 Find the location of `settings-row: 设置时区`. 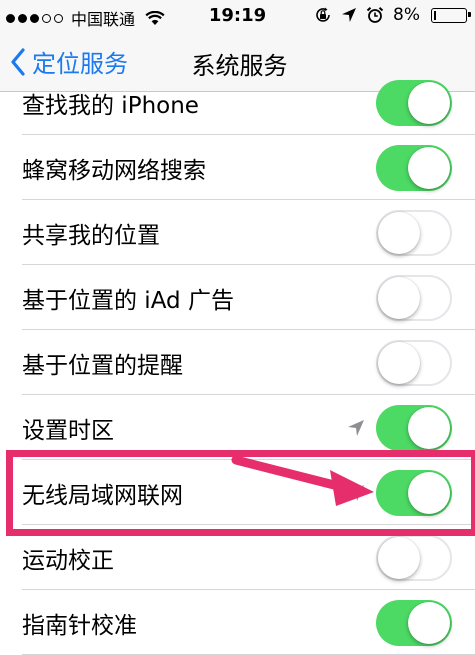

settings-row: 设置时区 is located at coordinates (237, 427).